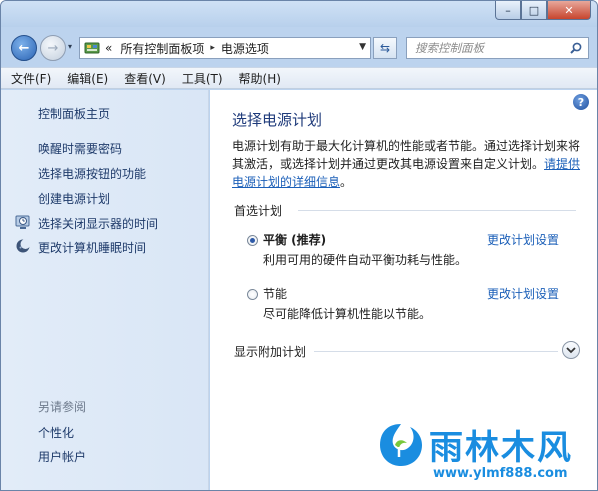  I want to click on ylmf-logo-icon, so click(401, 445).